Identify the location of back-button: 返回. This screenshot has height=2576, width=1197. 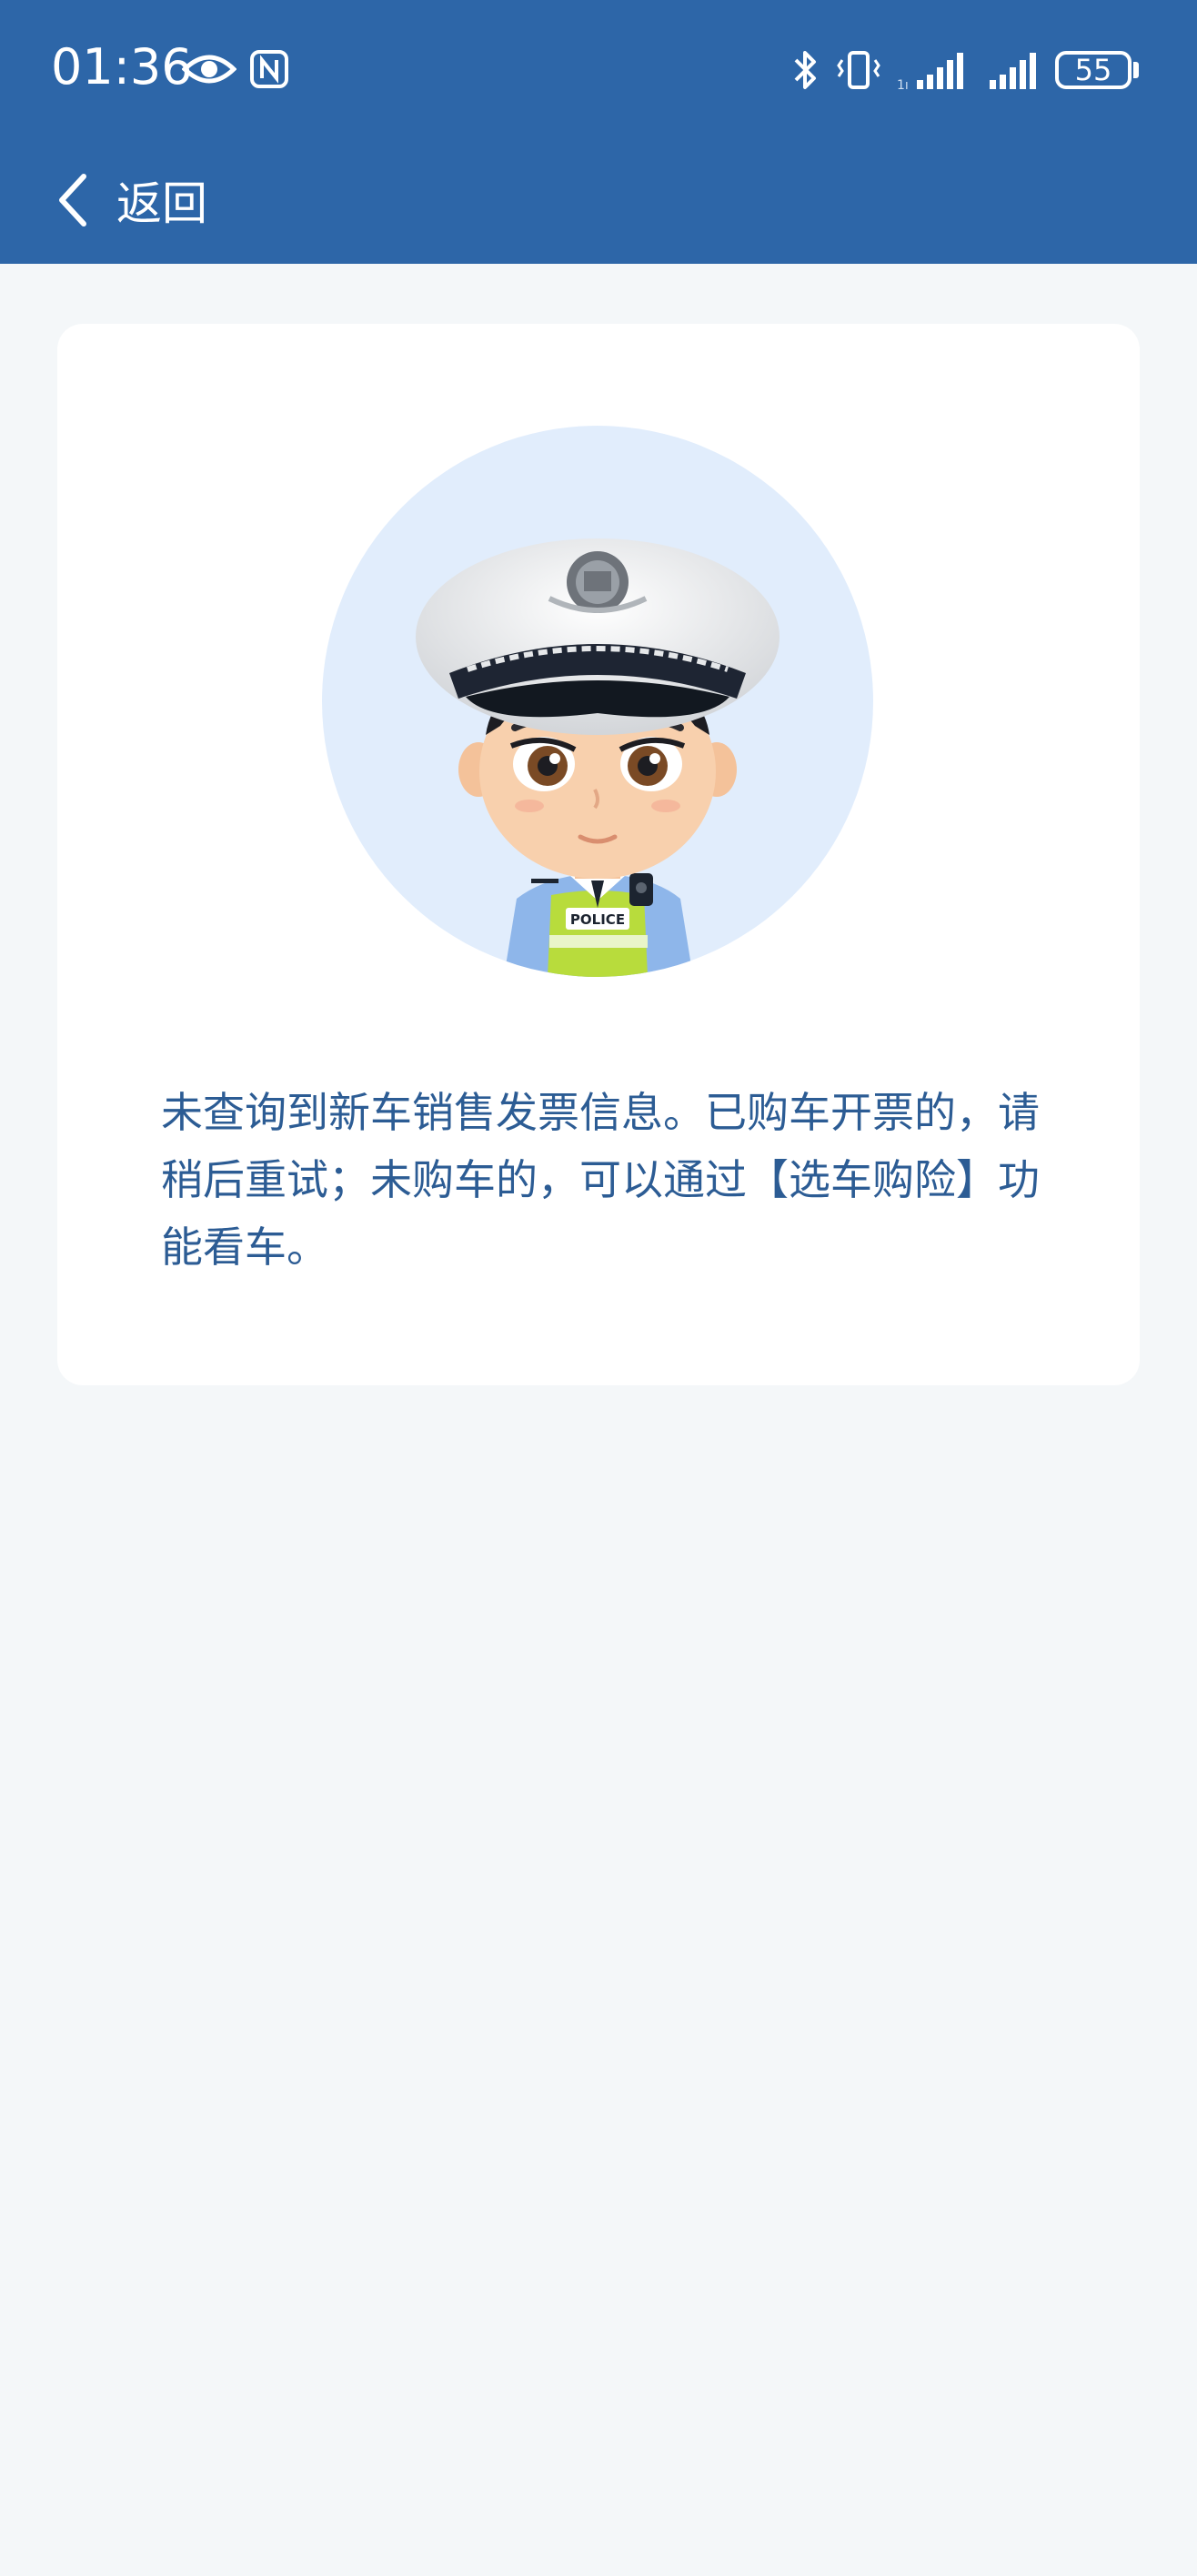
(131, 200).